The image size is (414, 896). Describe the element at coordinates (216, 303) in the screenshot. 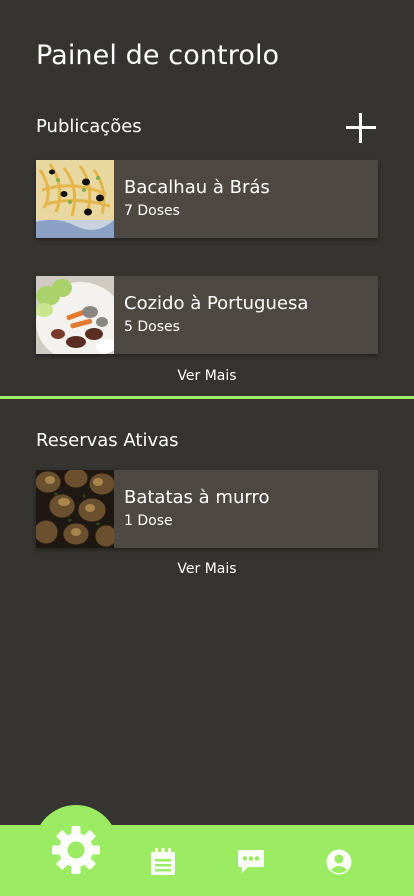

I see `publication-title: Cozido à Portuguesa` at that location.